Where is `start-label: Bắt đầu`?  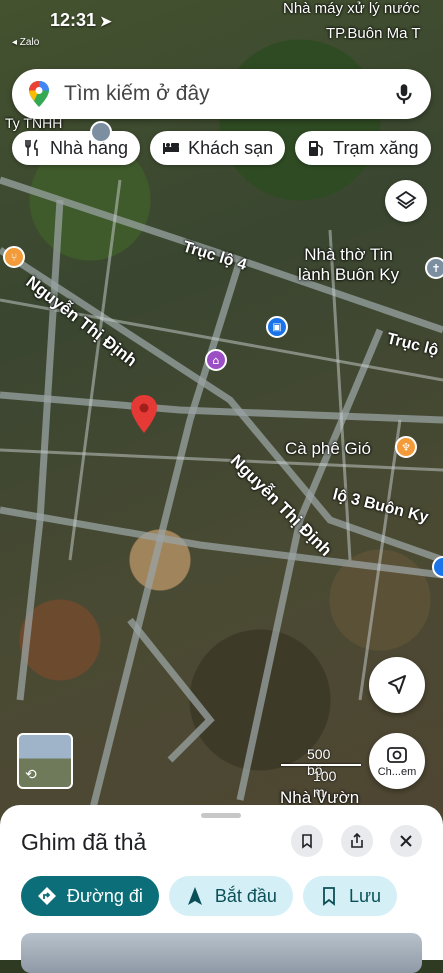
start-label: Bắt đầu is located at coordinates (245, 895).